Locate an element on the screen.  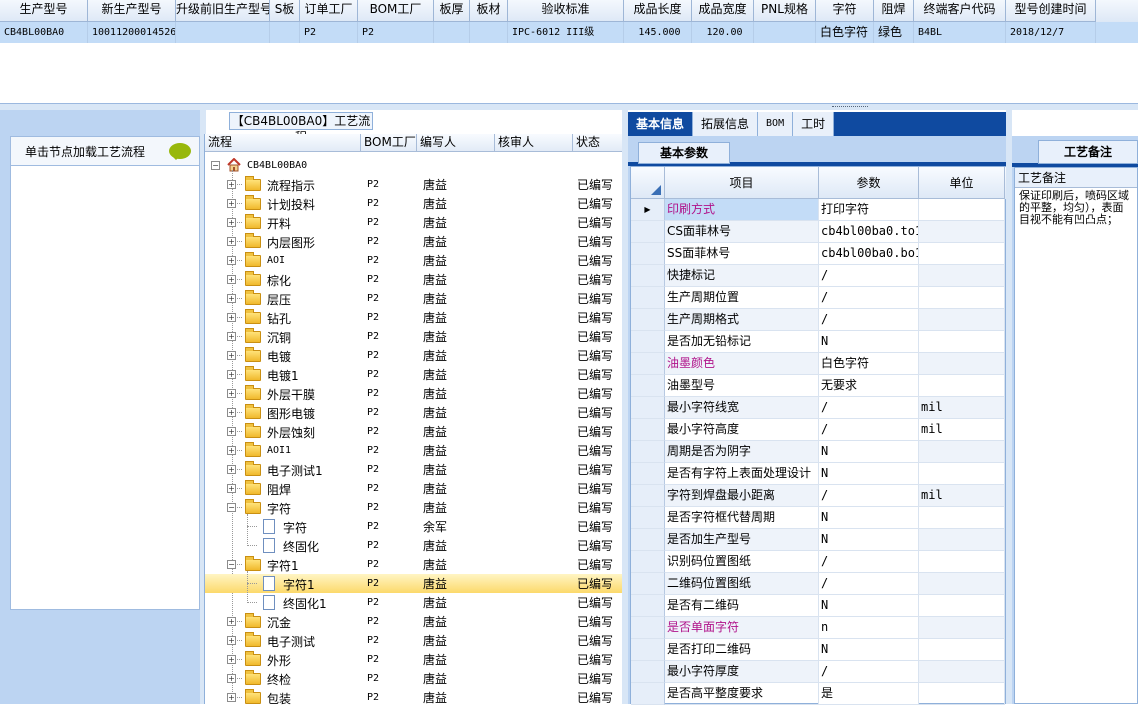
tree-row: 终固化 P2 唐益 已编写 is located at coordinates (414, 545).